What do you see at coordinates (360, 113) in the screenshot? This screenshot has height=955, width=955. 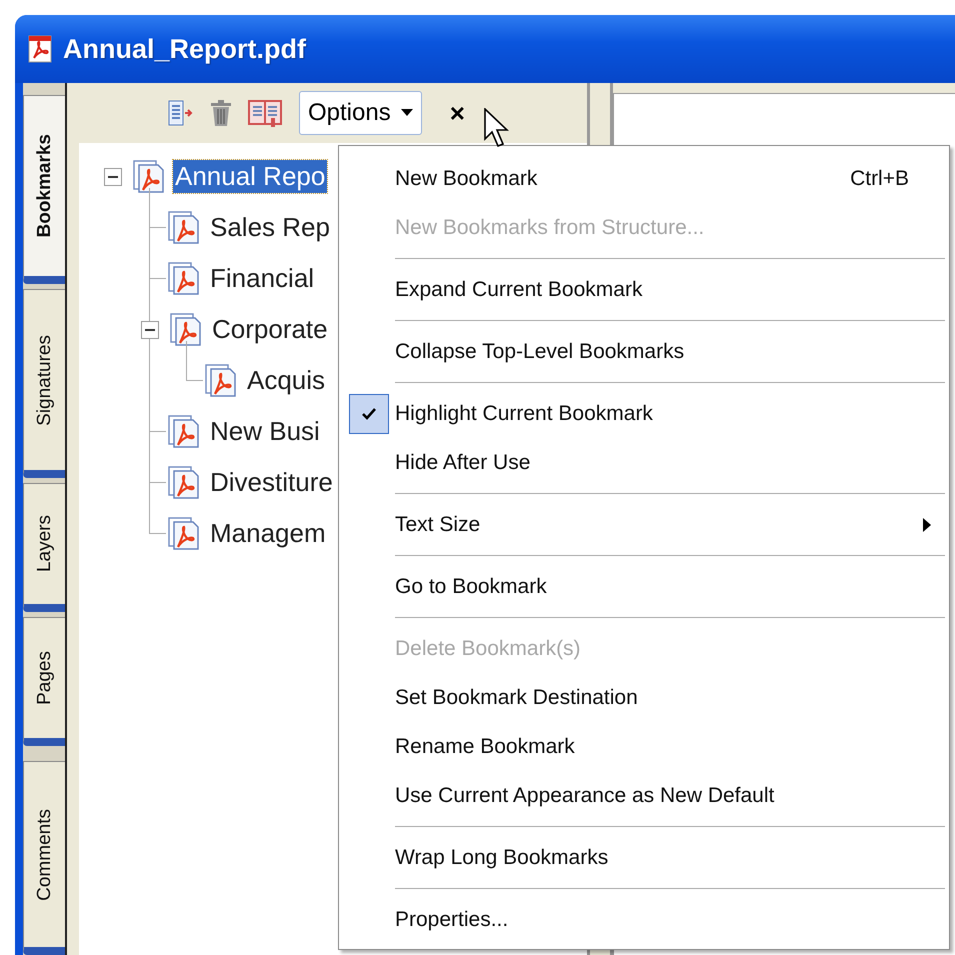 I see `options-button: Options` at bounding box center [360, 113].